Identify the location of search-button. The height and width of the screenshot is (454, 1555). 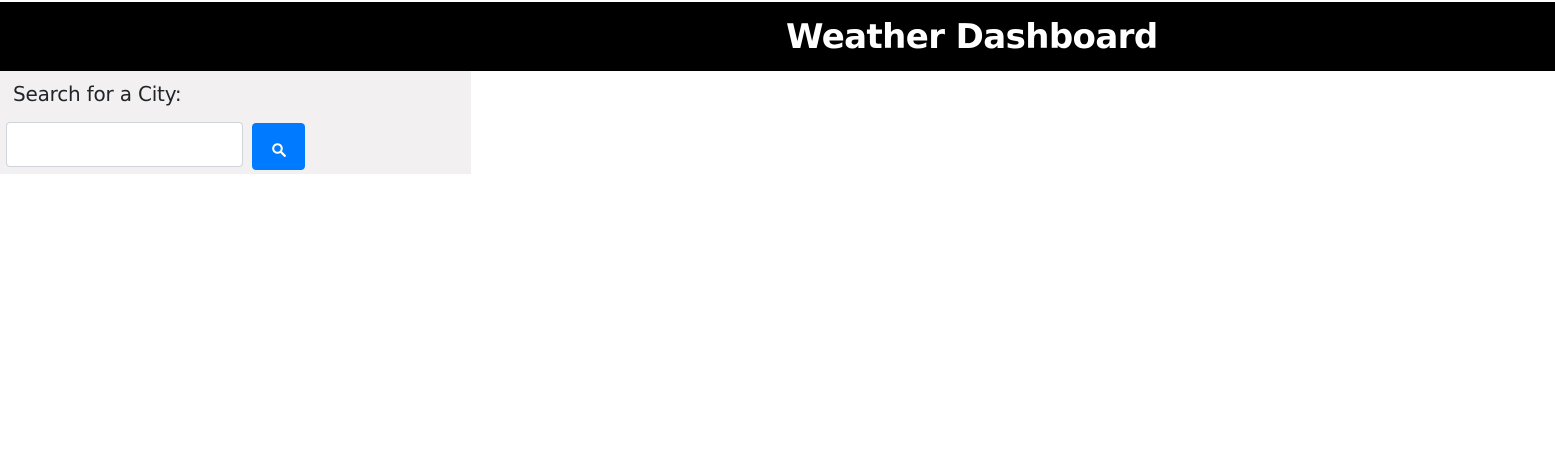
(278, 146).